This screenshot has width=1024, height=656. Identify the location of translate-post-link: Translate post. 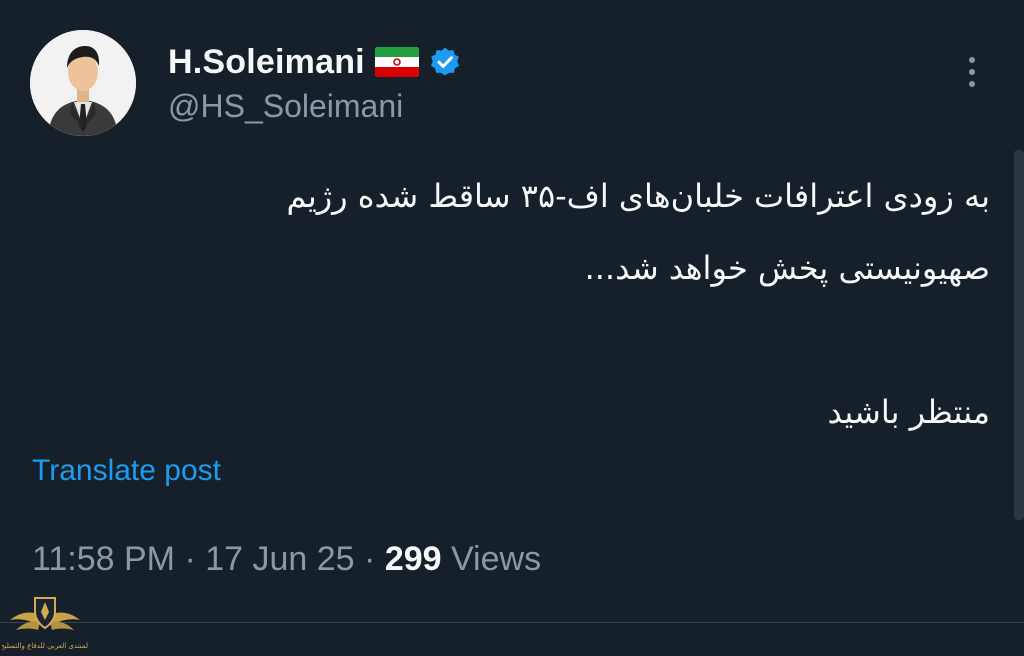
(126, 471).